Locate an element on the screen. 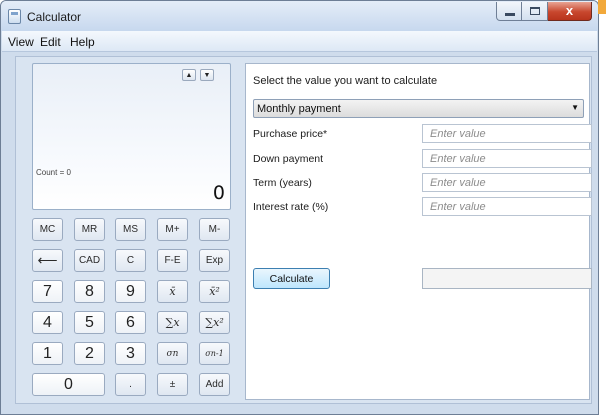 This screenshot has width=606, height=415. down-payment-label: Down payment is located at coordinates (288, 159).